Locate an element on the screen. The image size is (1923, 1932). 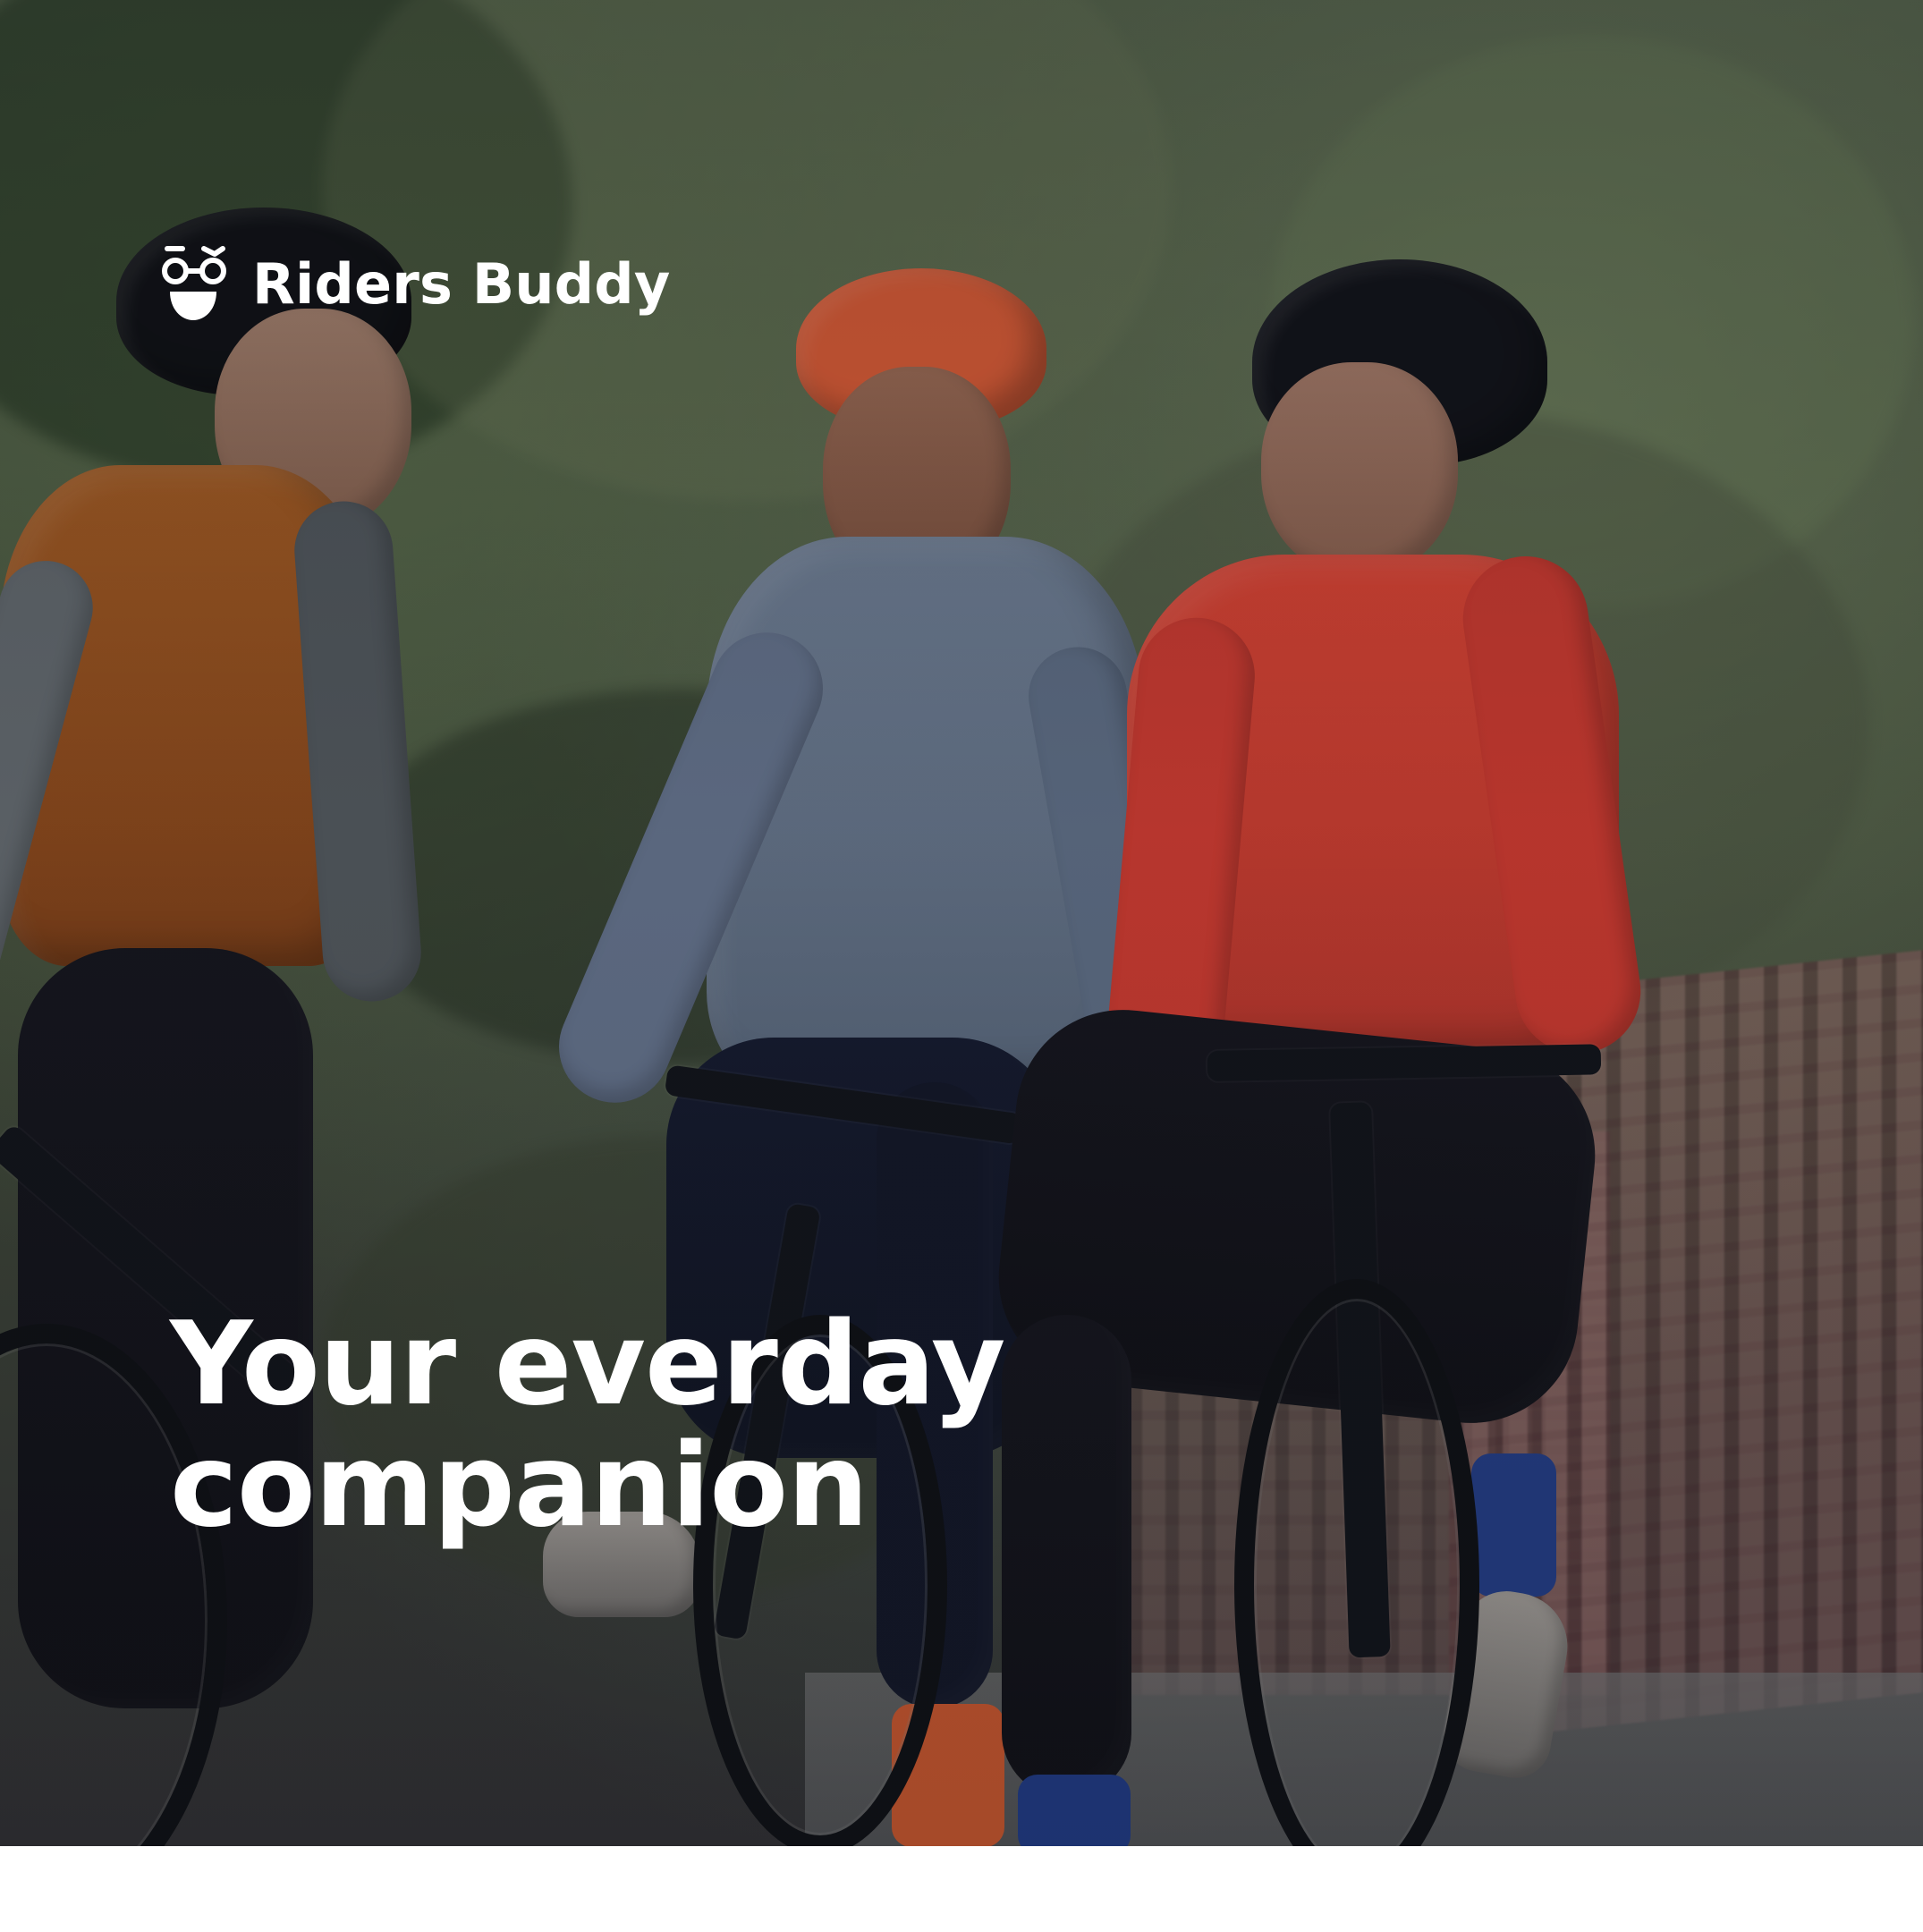
brand-name: Riders Buddy is located at coordinates (461, 284).